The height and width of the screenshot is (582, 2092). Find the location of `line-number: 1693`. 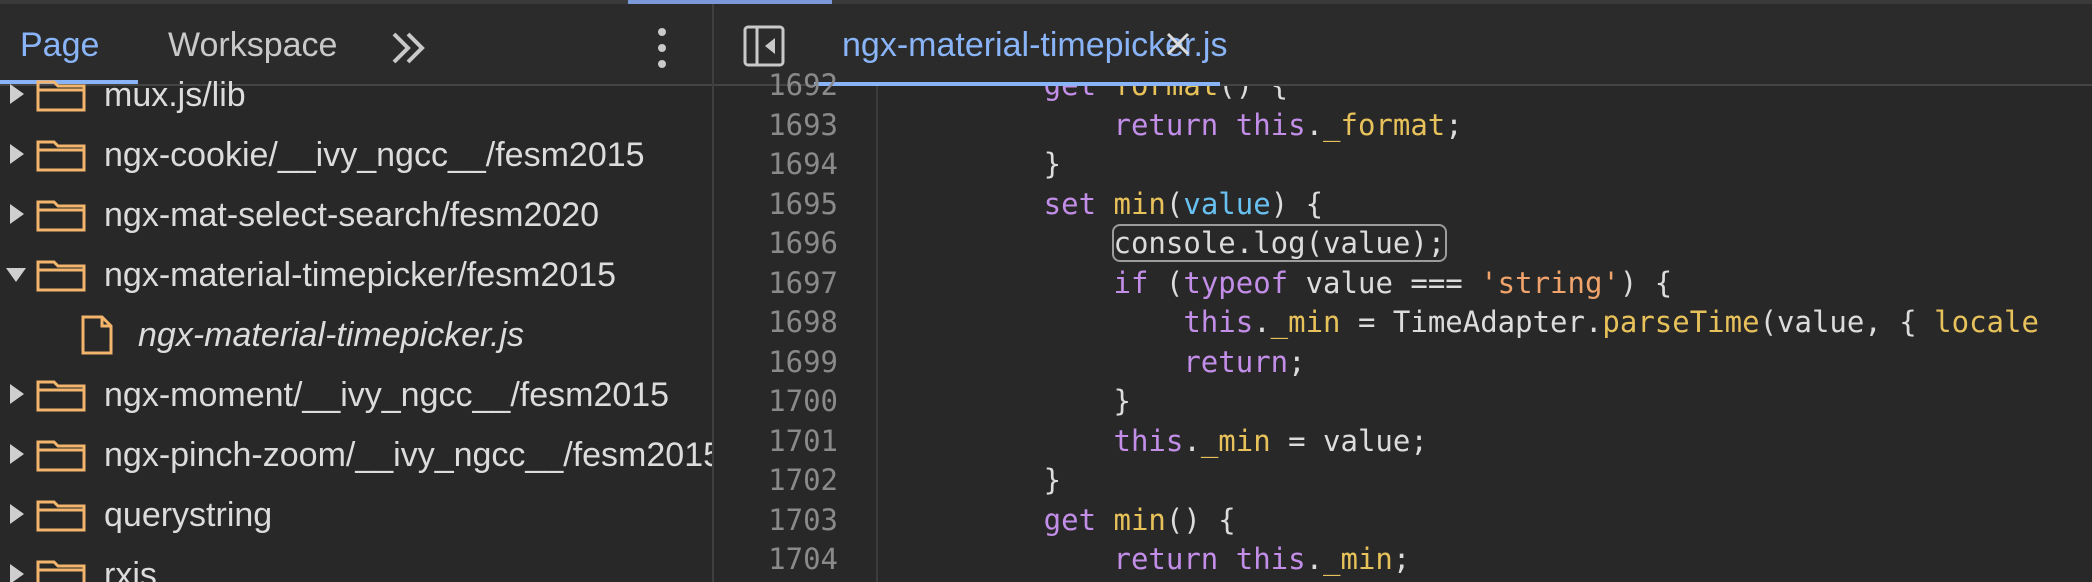

line-number: 1693 is located at coordinates (803, 125).